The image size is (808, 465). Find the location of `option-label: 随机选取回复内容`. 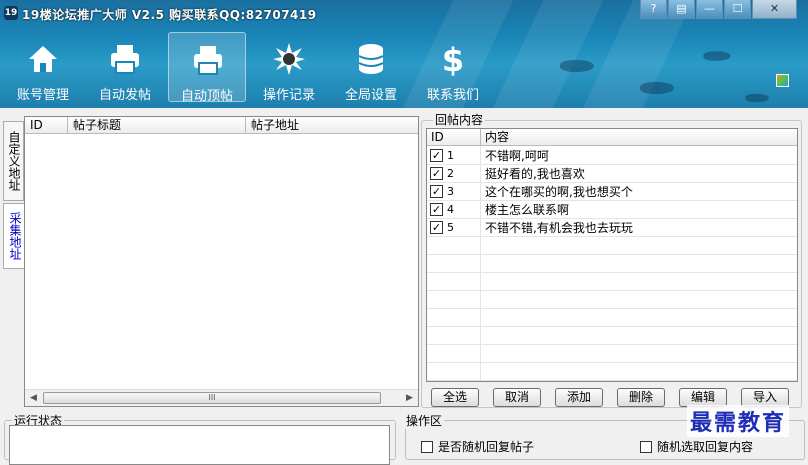

option-label: 随机选取回复内容 is located at coordinates (705, 447).